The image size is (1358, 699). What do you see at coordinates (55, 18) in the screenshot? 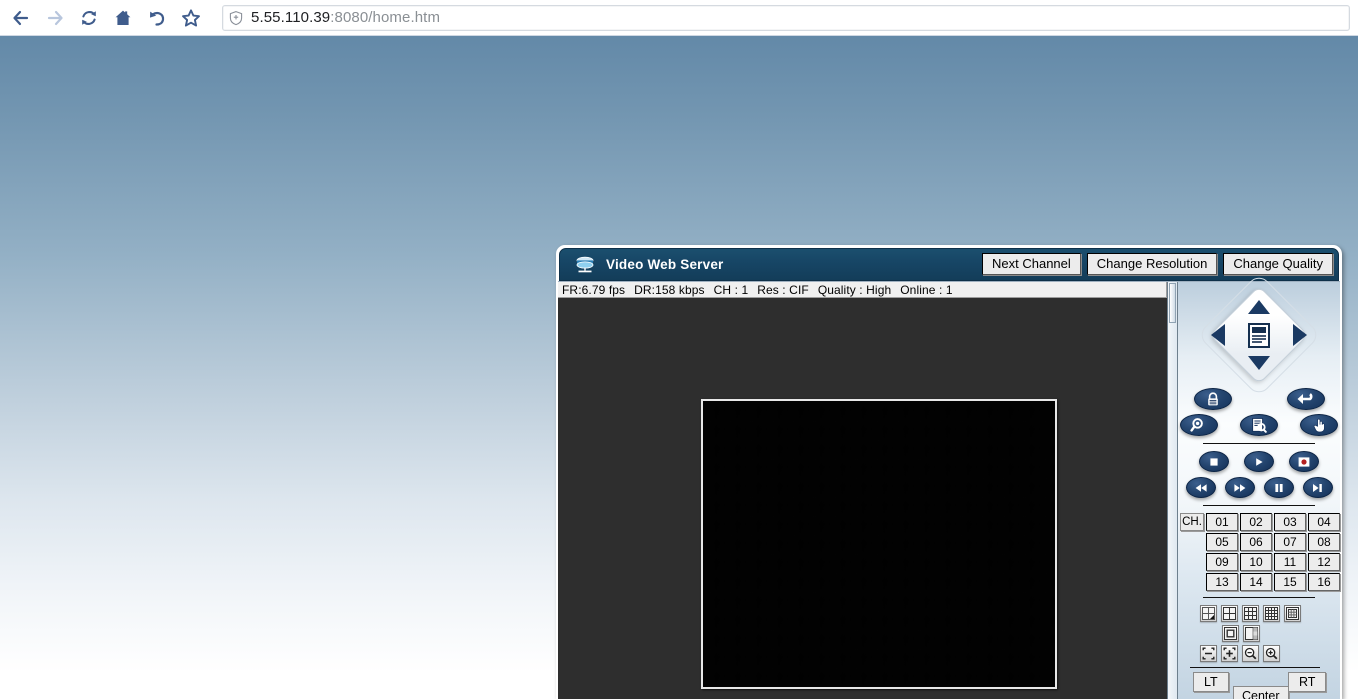
I see `forward-icon` at bounding box center [55, 18].